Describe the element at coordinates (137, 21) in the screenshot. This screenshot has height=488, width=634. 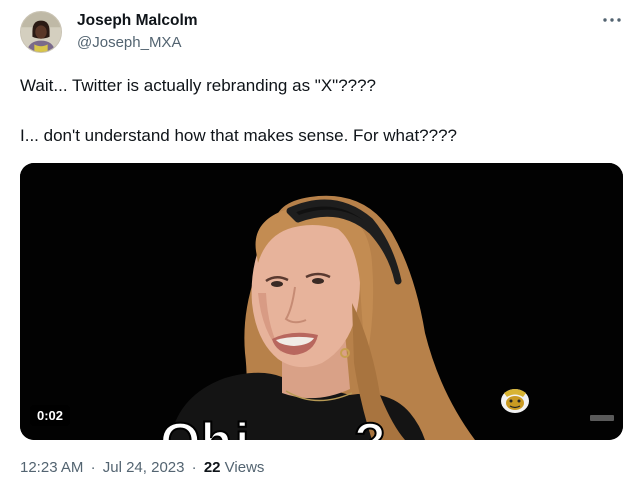
I see `author-name: Joseph Malcolm` at that location.